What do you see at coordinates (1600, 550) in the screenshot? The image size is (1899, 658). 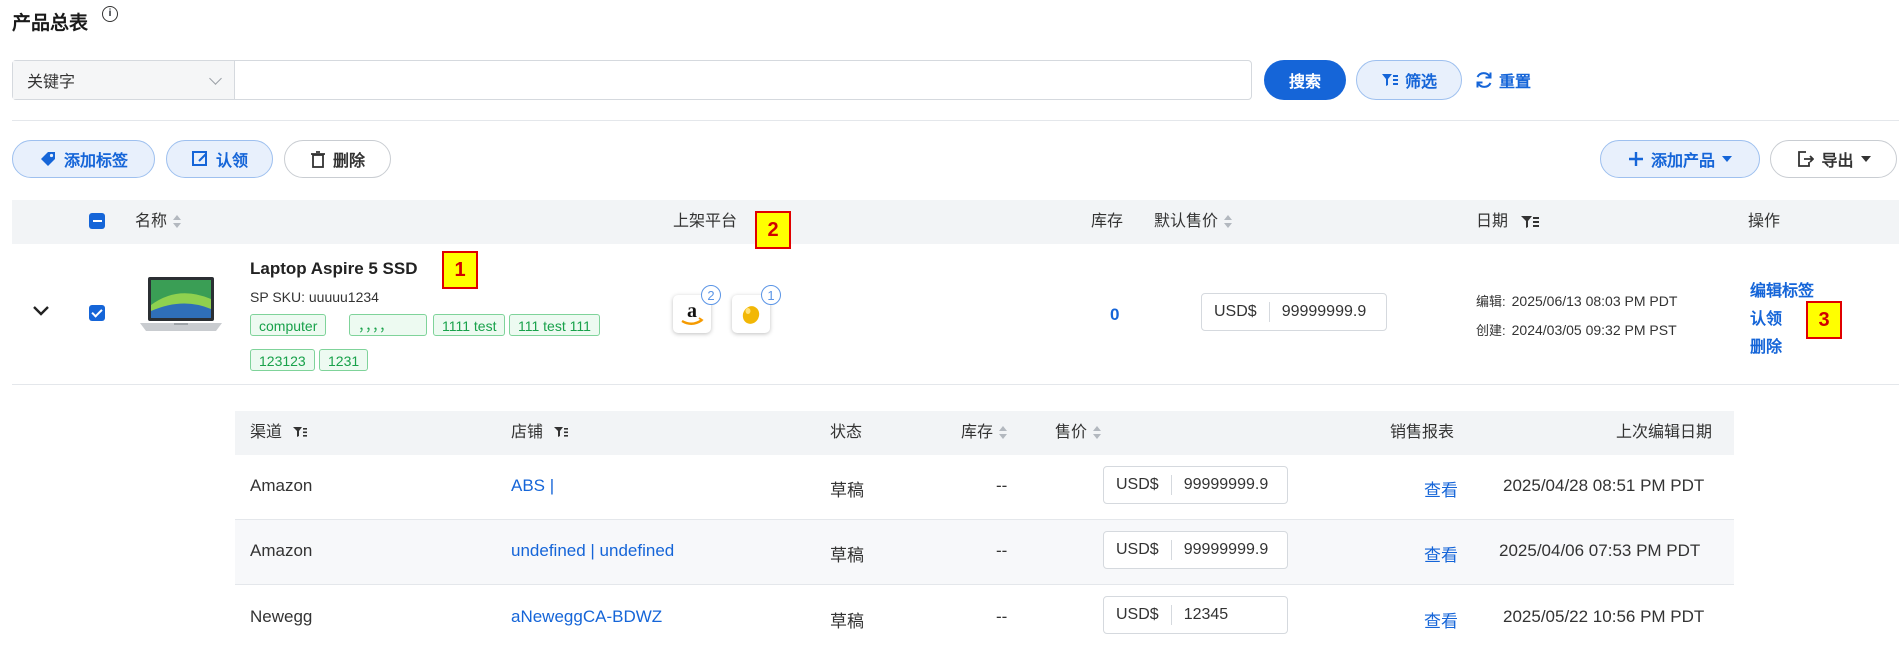 I see `last-edit-cell: 2025/04/06 07:53 PM PDT` at bounding box center [1600, 550].